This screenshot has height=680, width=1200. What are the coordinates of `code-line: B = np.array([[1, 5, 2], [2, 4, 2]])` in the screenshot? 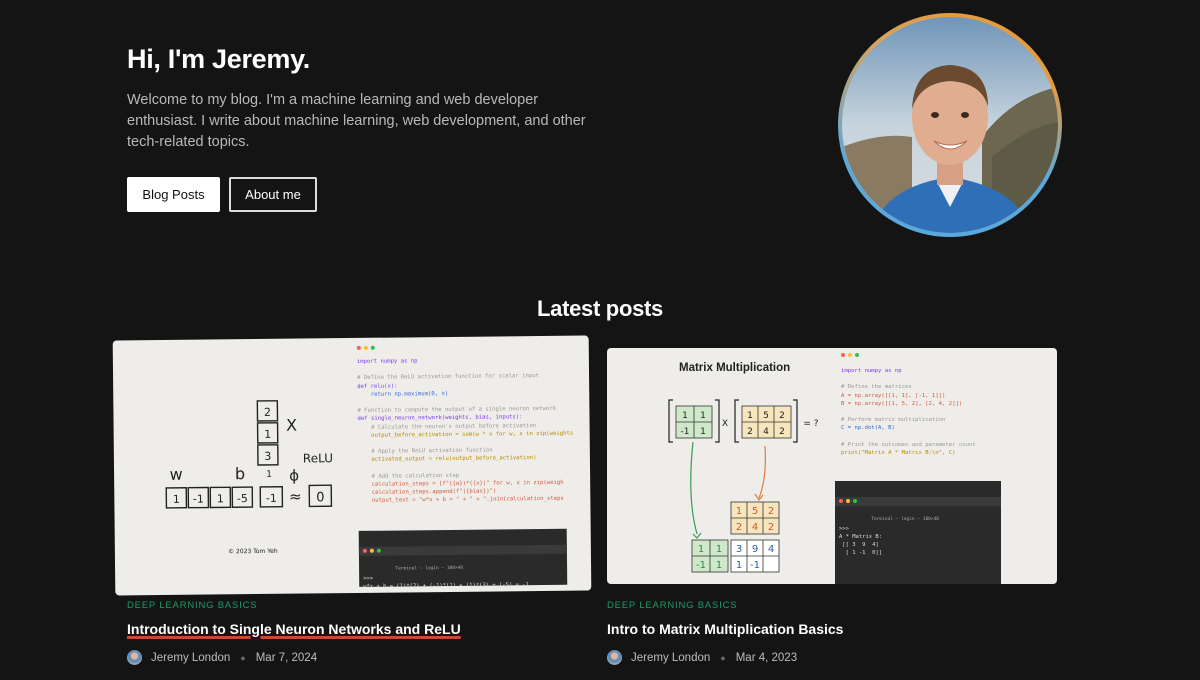 It's located at (902, 403).